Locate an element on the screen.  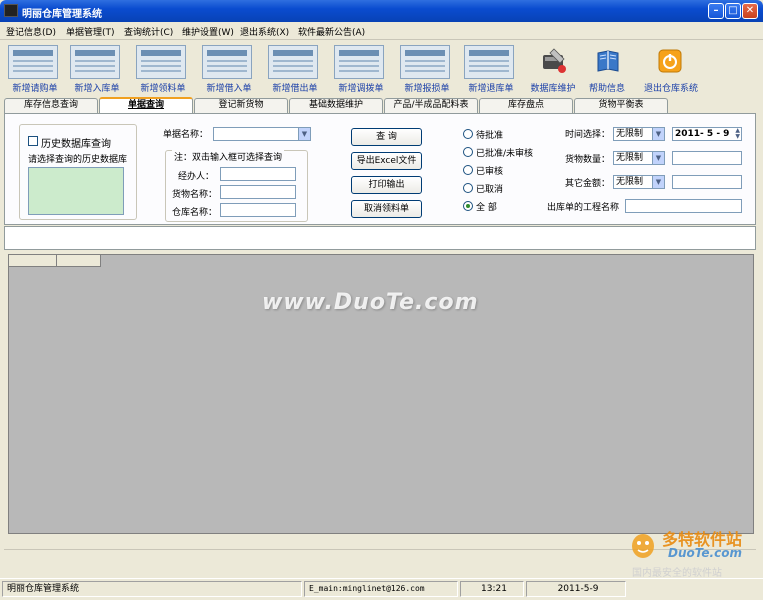
status-date: 2011-5-9 is located at coordinates (576, 589).